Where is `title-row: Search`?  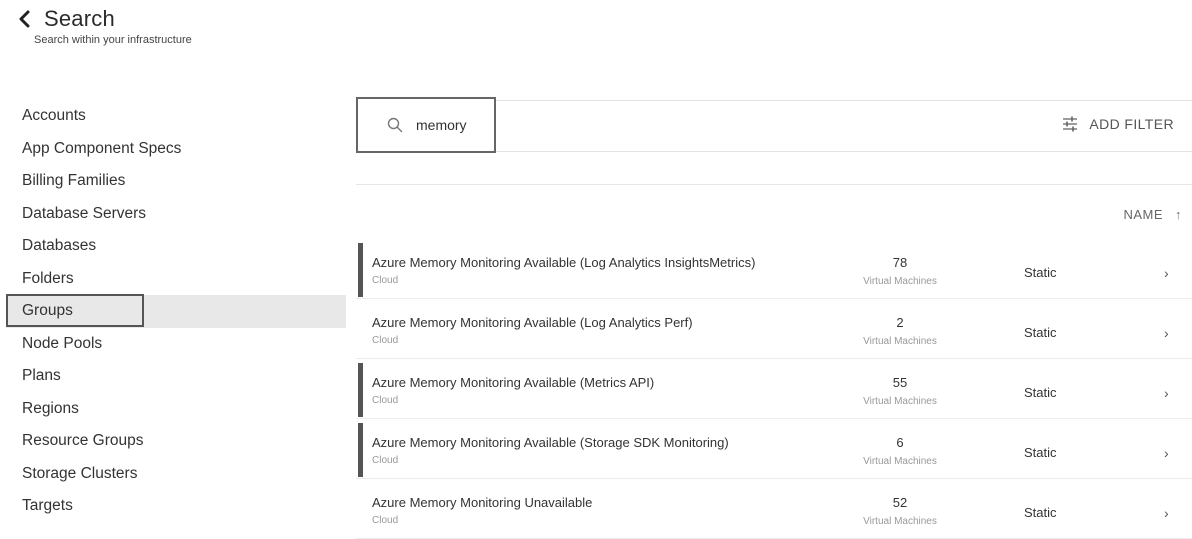 title-row: Search is located at coordinates (105, 19).